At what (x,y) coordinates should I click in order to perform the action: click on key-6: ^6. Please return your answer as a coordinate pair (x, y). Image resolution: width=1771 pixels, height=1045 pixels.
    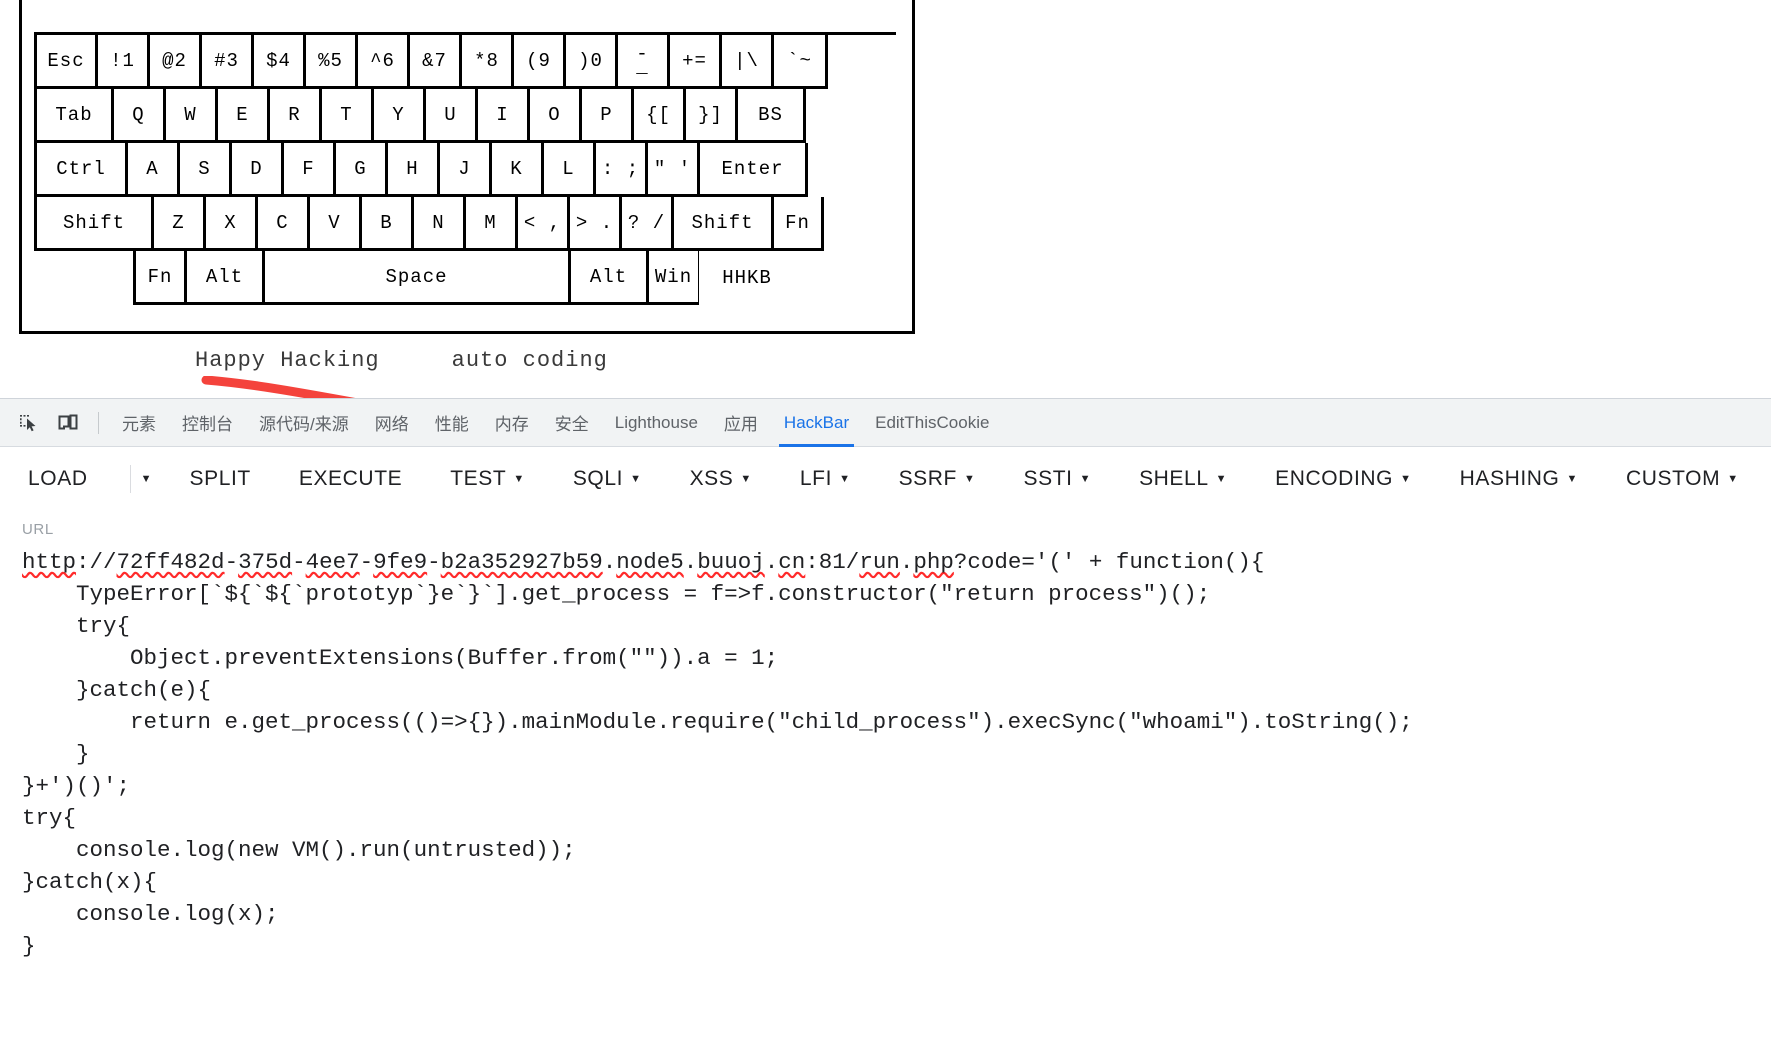
    Looking at the image, I should click on (382, 62).